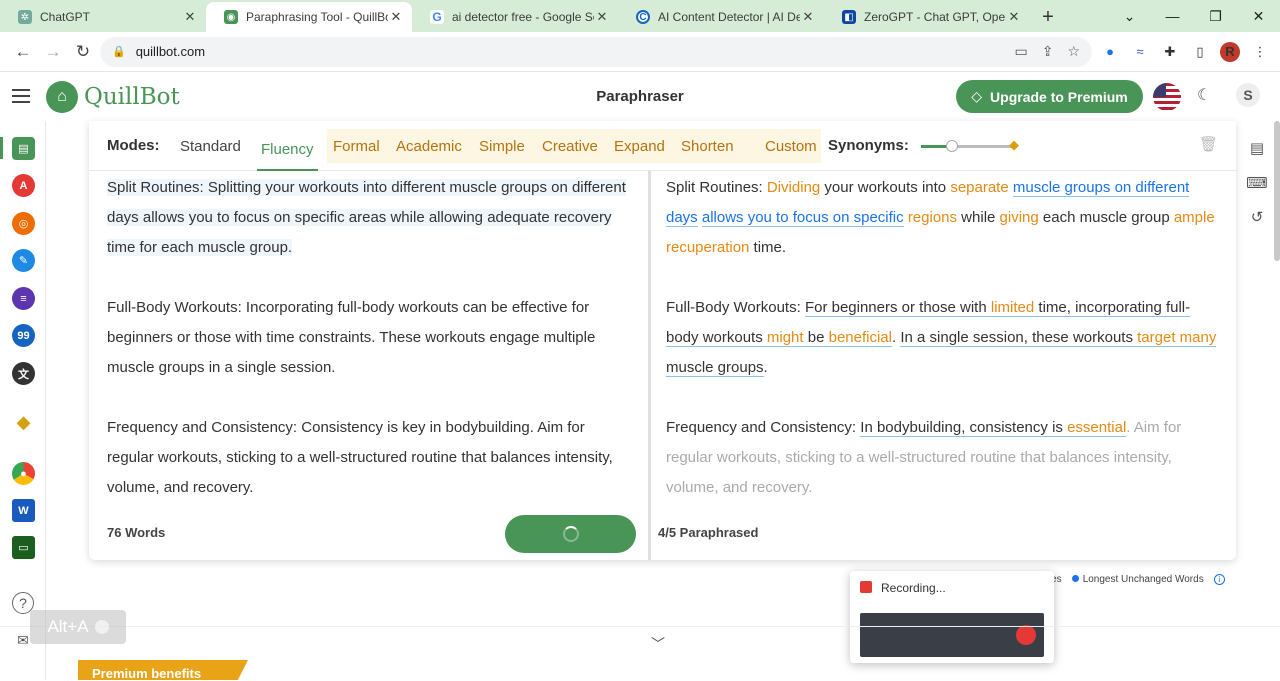 Image resolution: width=1280 pixels, height=681 pixels. What do you see at coordinates (23, 335) in the screenshot?
I see `citation-generator-icon: 99` at bounding box center [23, 335].